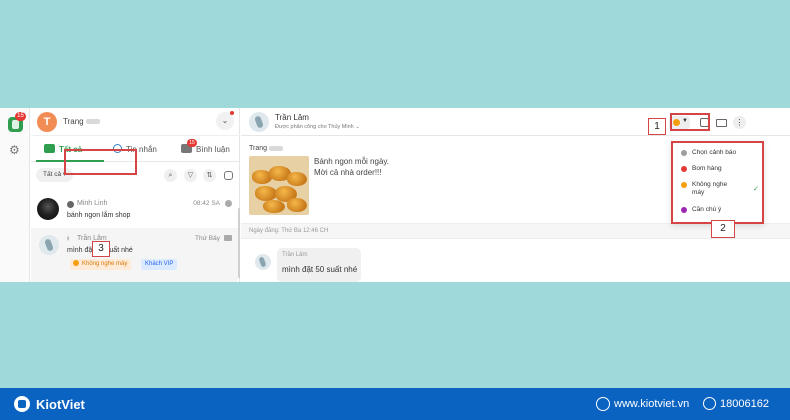  Describe the element at coordinates (192, 143) in the screenshot. I see `comments-badge: 15` at that location.